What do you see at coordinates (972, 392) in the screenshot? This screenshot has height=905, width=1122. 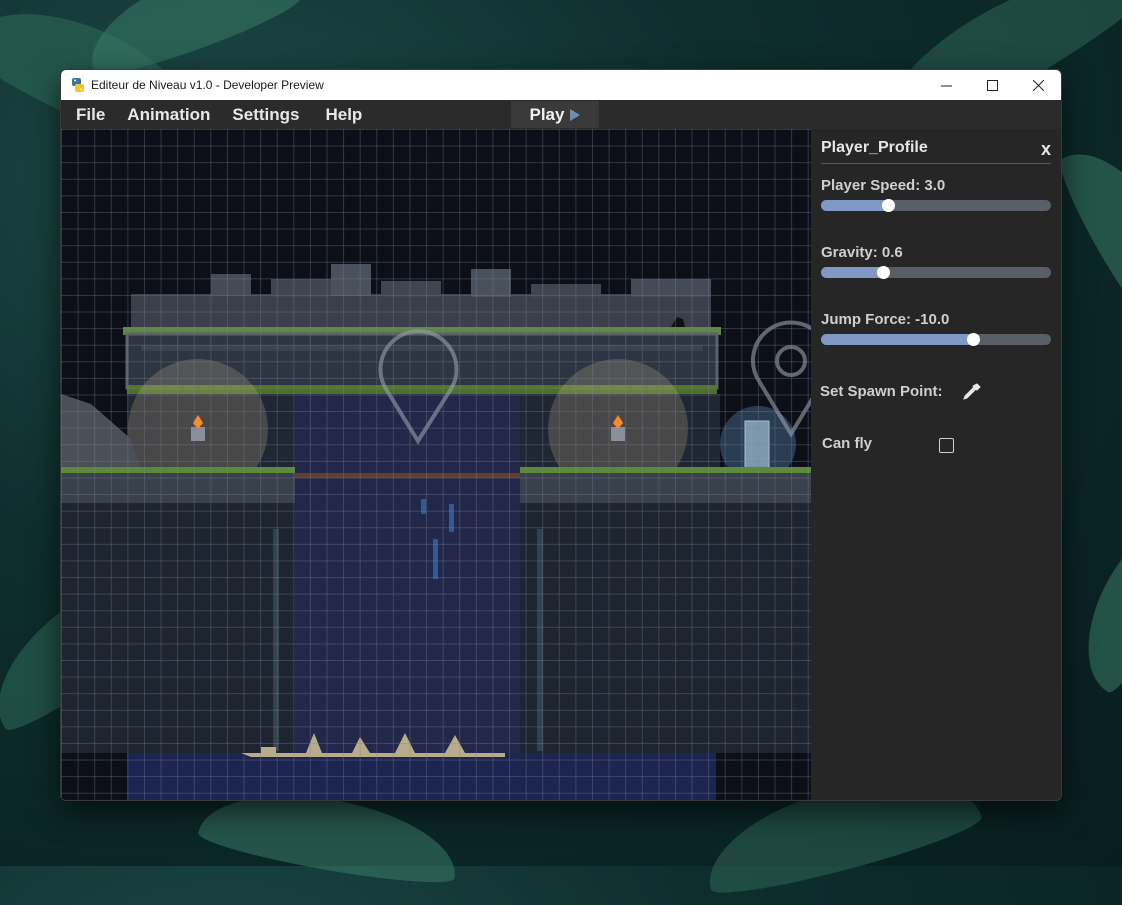 I see `eyedropper-icon` at bounding box center [972, 392].